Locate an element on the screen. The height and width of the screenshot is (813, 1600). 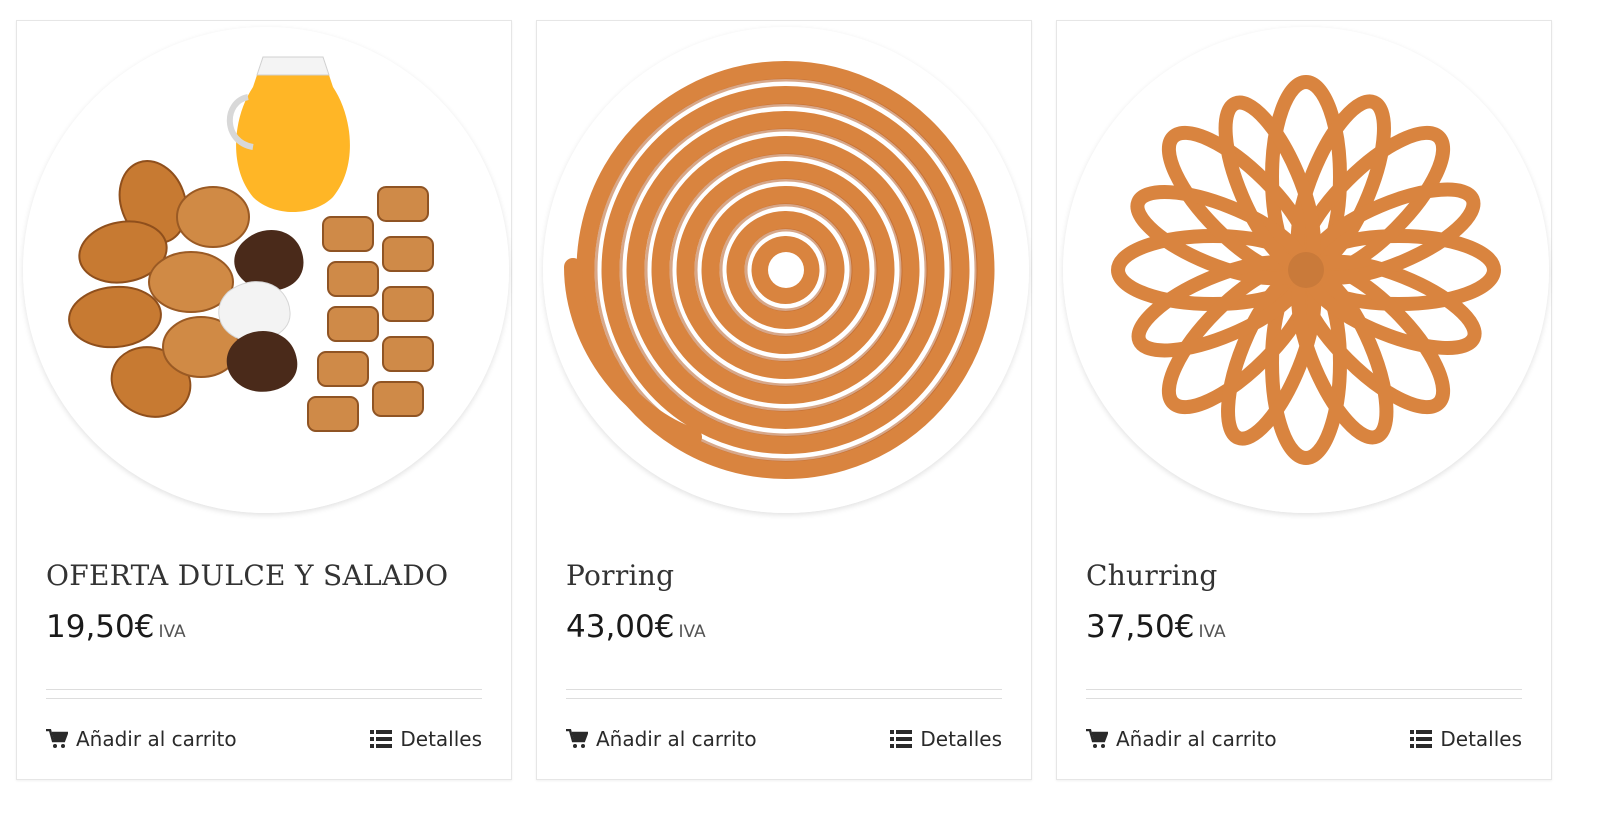
product-price: 37,50€ is located at coordinates (1140, 627).